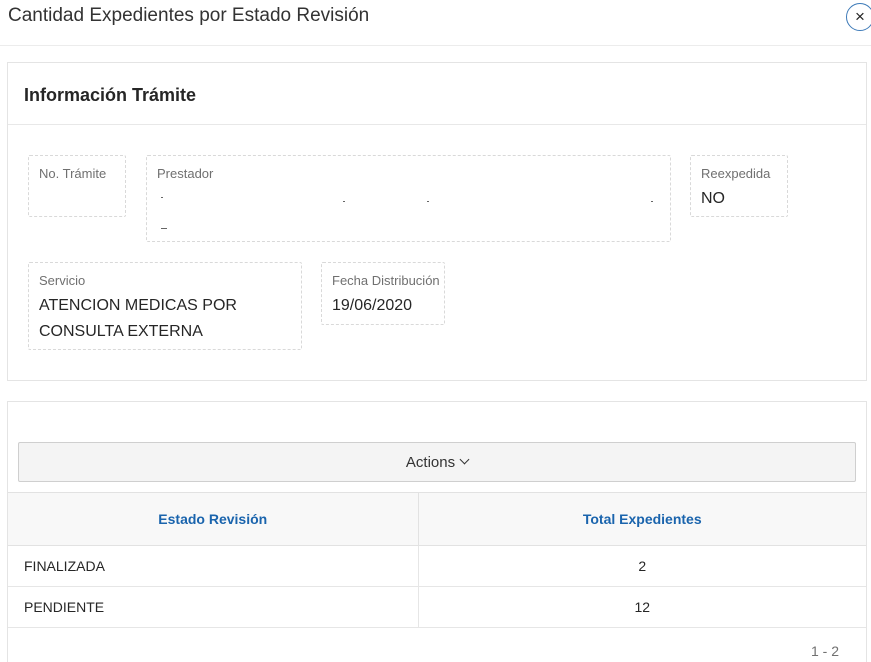  What do you see at coordinates (62, 280) in the screenshot?
I see `field-label: Servicio` at bounding box center [62, 280].